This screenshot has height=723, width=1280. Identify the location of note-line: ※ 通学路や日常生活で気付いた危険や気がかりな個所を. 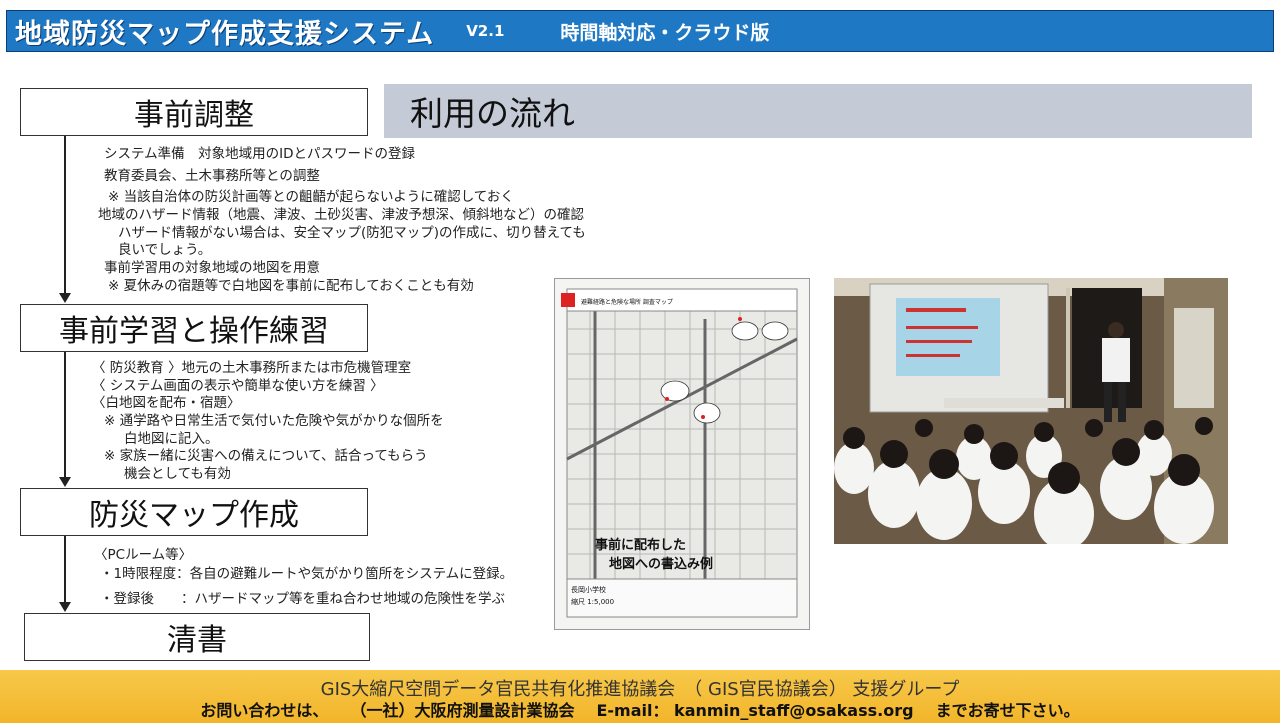
(274, 421).